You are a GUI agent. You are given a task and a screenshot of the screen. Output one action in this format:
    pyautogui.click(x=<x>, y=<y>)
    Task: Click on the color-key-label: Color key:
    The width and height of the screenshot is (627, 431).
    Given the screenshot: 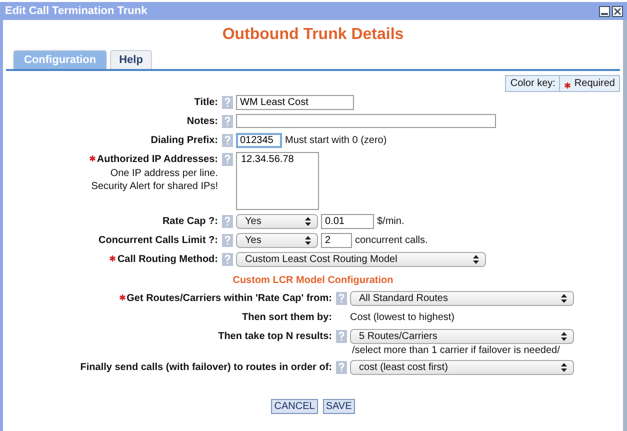 What is the action you would take?
    pyautogui.click(x=533, y=83)
    